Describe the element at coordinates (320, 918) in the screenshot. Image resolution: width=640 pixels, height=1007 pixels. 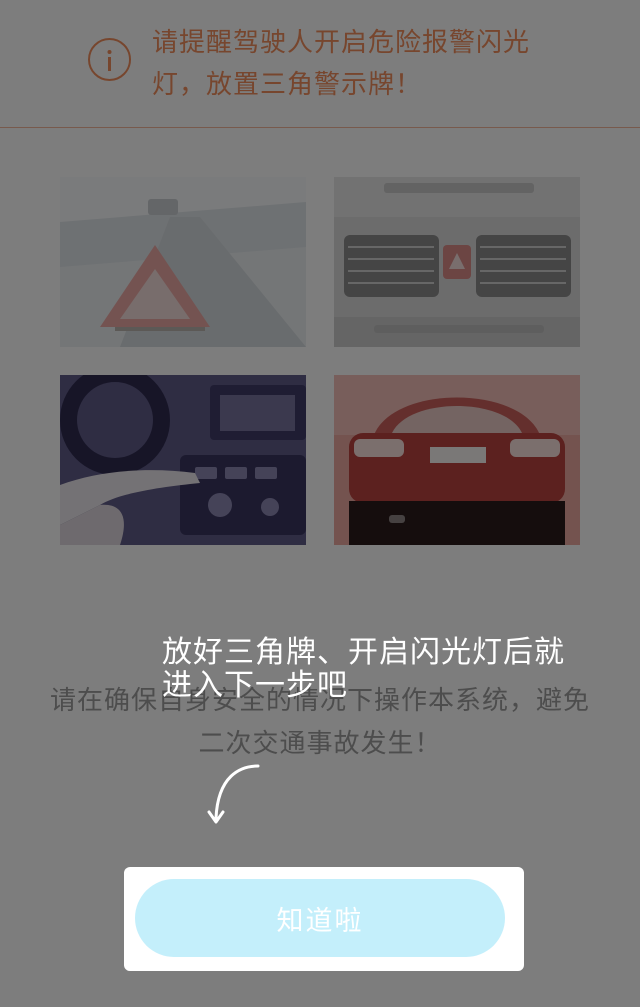
I see `got-it-button: 知道啦` at that location.